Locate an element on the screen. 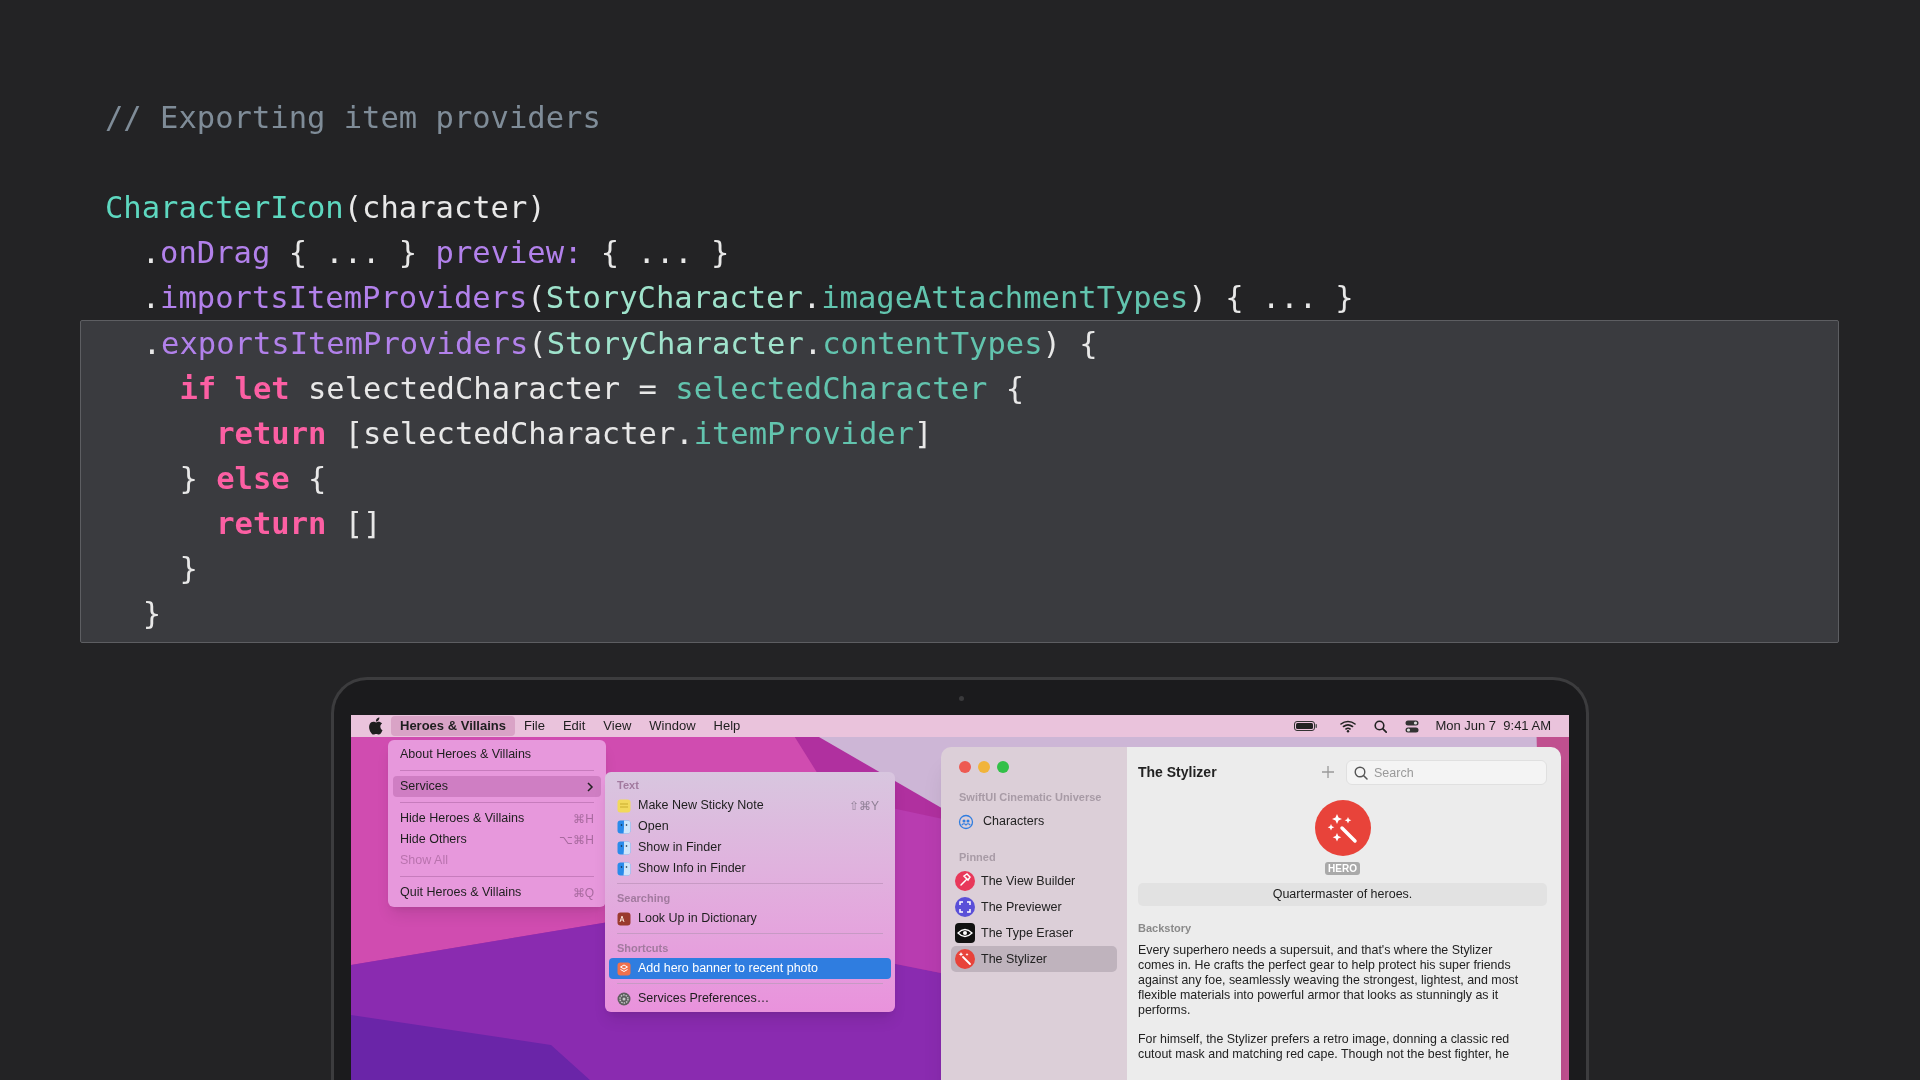  battery-icon is located at coordinates (1306, 726).